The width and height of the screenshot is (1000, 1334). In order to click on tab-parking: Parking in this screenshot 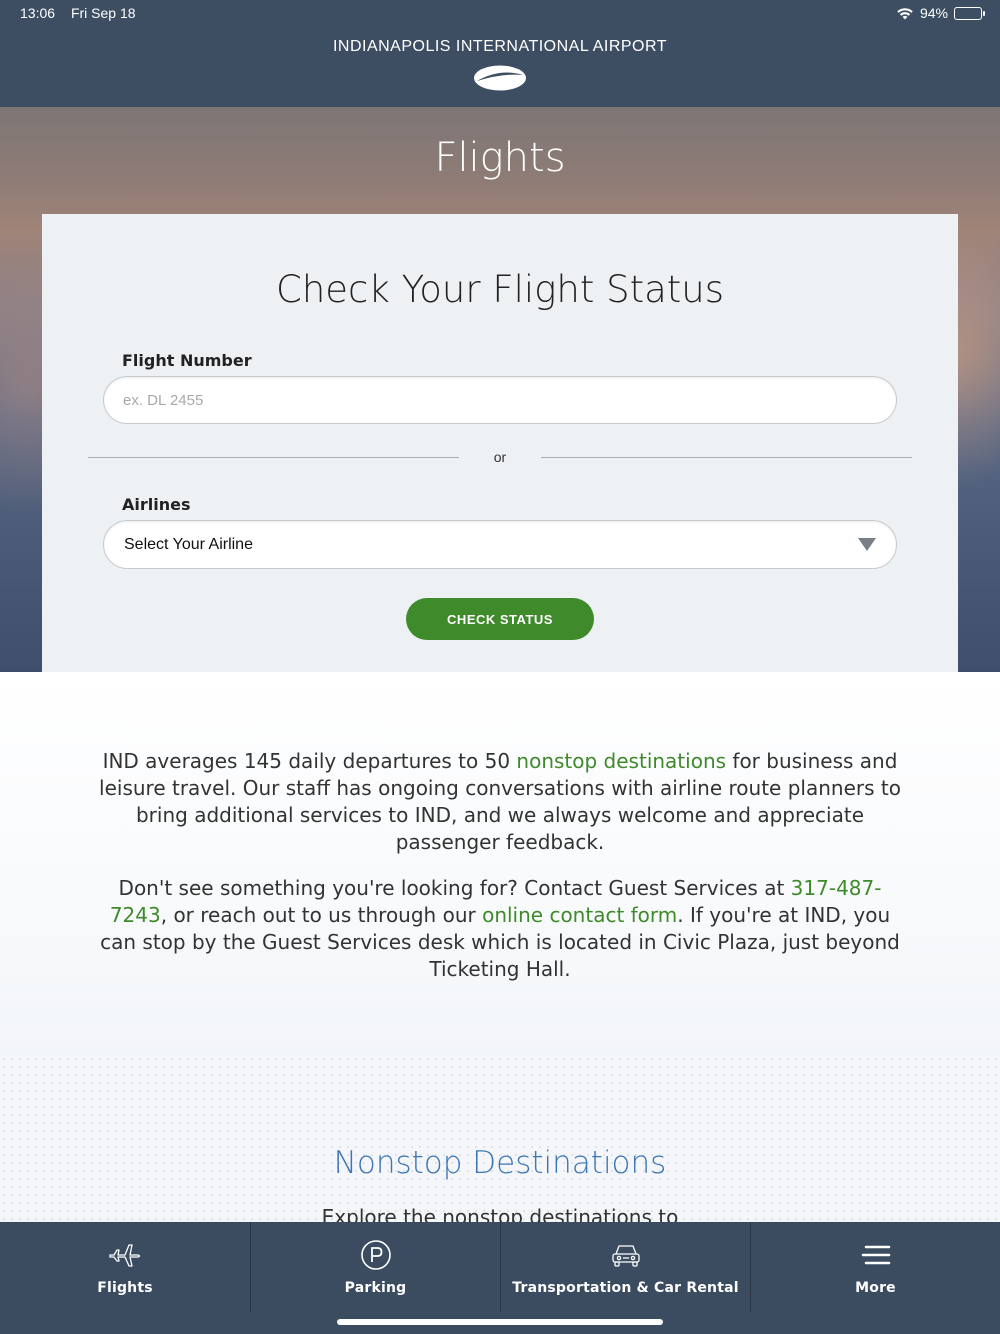, I will do `click(375, 1267)`.